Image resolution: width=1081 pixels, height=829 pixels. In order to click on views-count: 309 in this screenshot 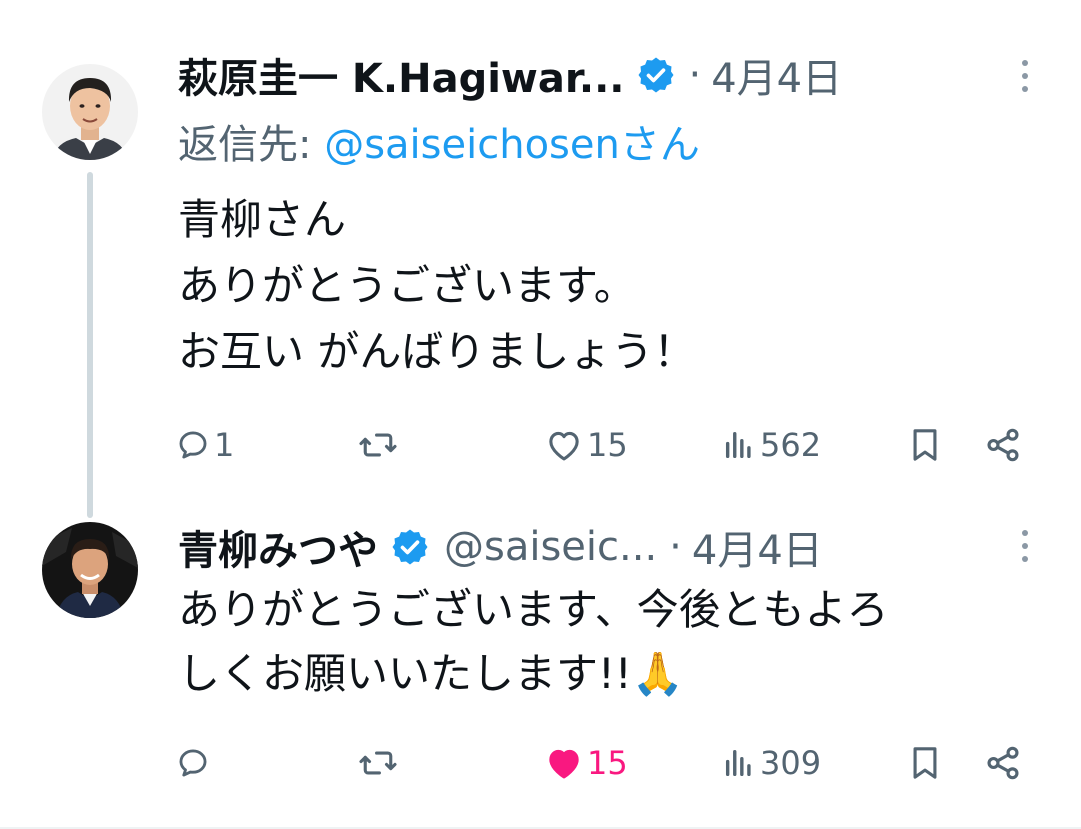, I will do `click(791, 763)`.